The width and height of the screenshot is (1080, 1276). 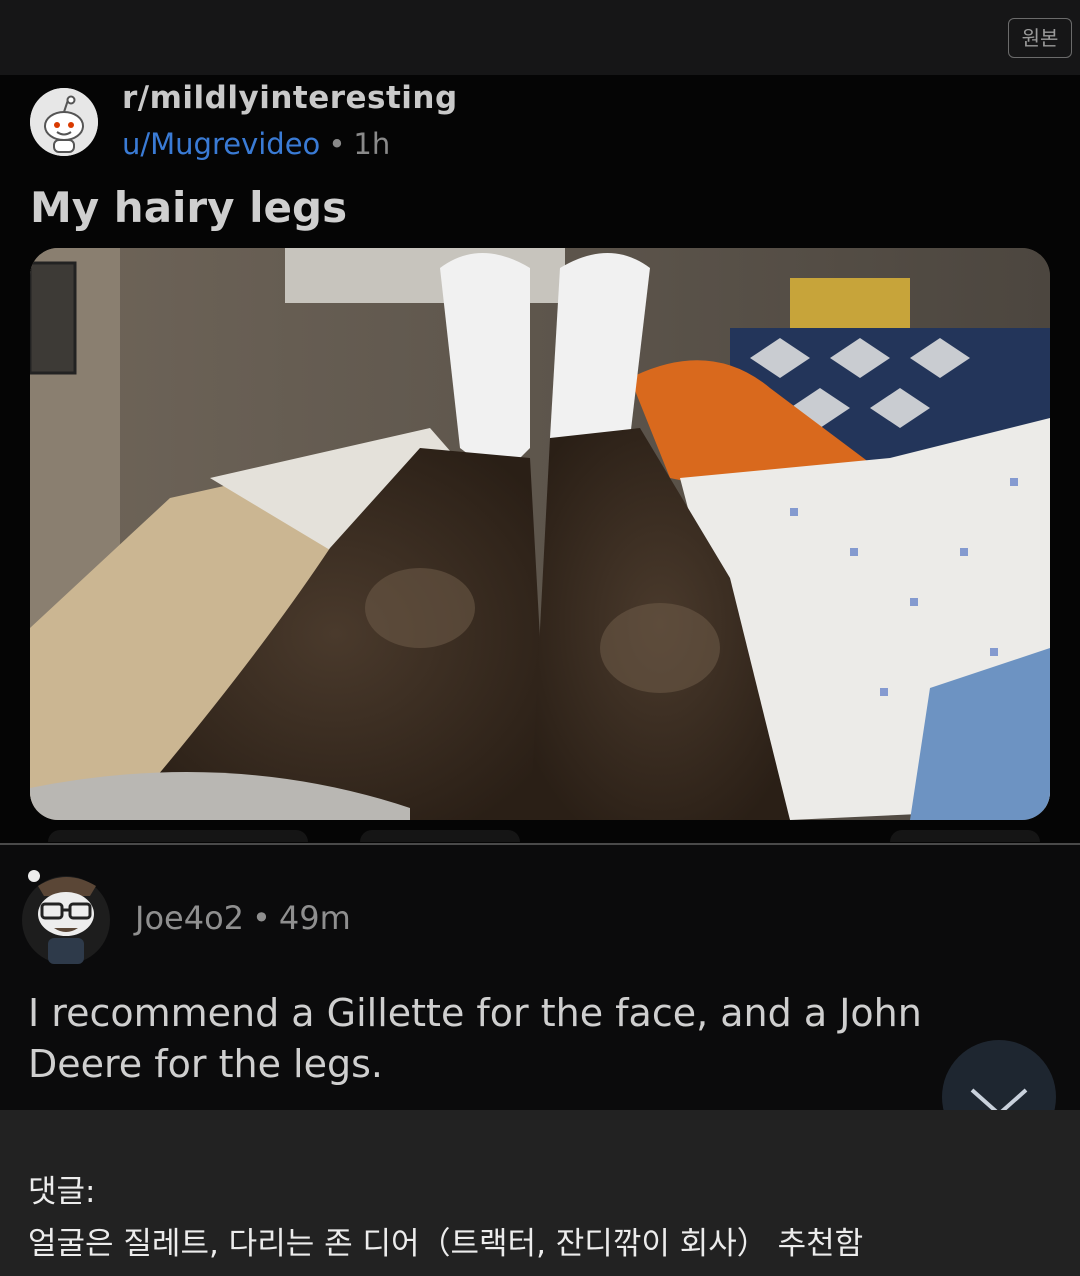 I want to click on top-bar: 원본, so click(x=540, y=37).